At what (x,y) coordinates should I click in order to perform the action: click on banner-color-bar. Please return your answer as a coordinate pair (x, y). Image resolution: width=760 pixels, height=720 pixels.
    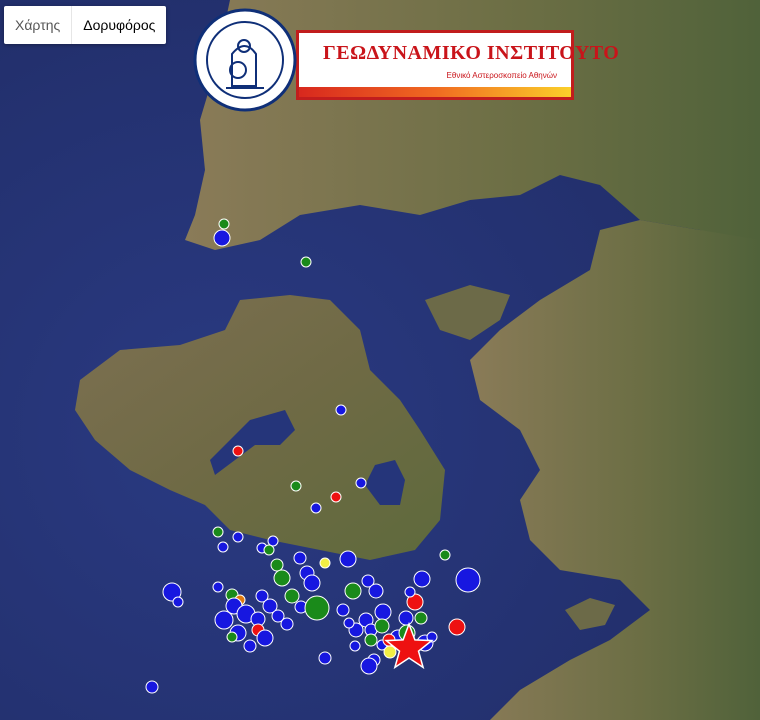
    Looking at the image, I should click on (435, 92).